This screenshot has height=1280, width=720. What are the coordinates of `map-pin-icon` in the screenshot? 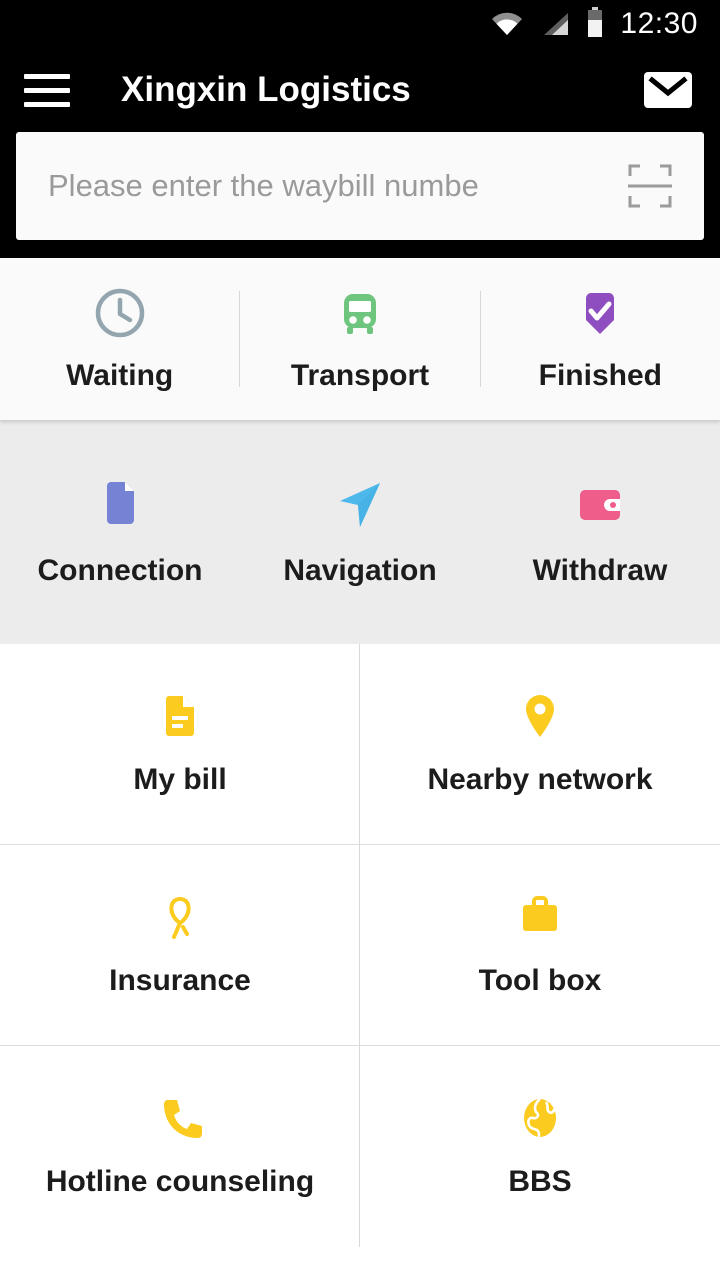 It's located at (540, 718).